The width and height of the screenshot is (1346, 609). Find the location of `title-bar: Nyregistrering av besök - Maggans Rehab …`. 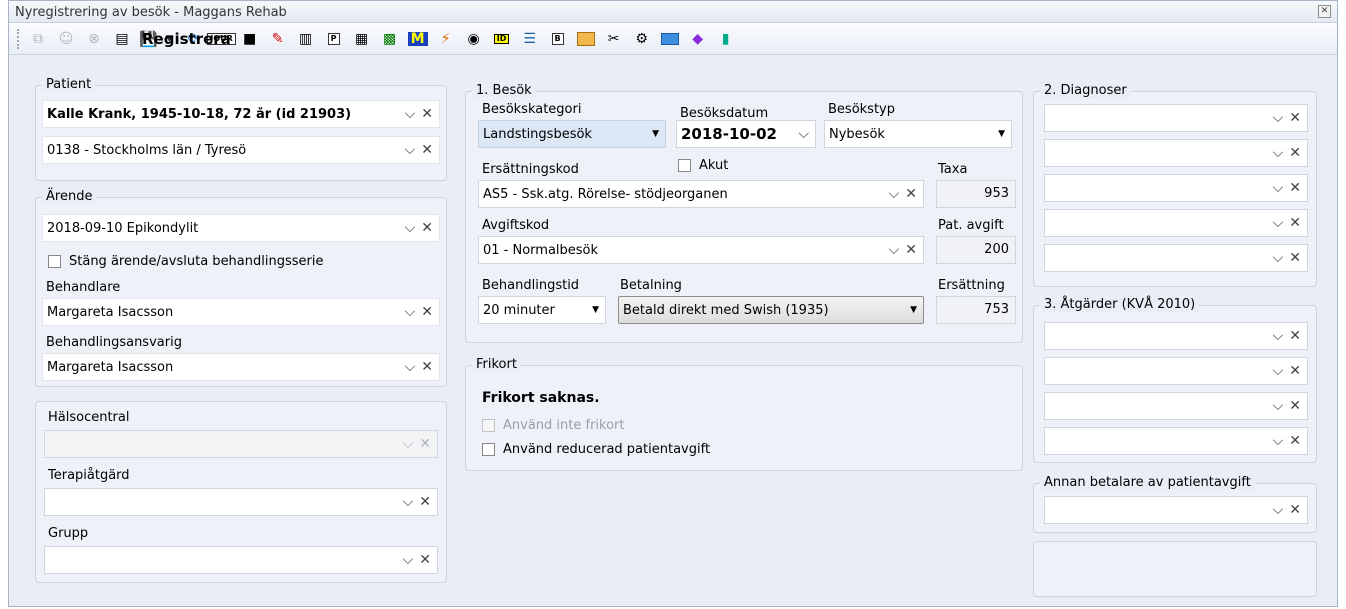

title-bar: Nyregistrering av besök - Maggans Rehab … is located at coordinates (673, 12).